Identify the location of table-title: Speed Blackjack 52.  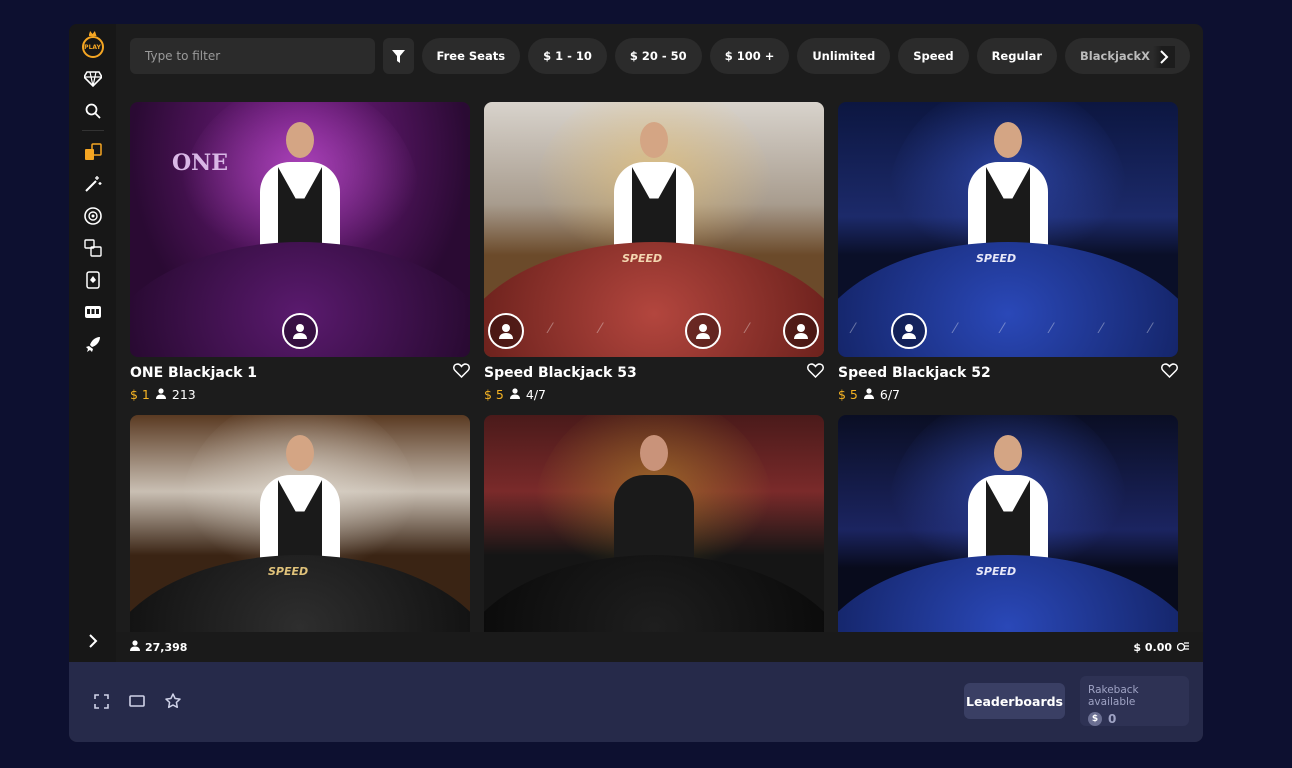
(914, 373).